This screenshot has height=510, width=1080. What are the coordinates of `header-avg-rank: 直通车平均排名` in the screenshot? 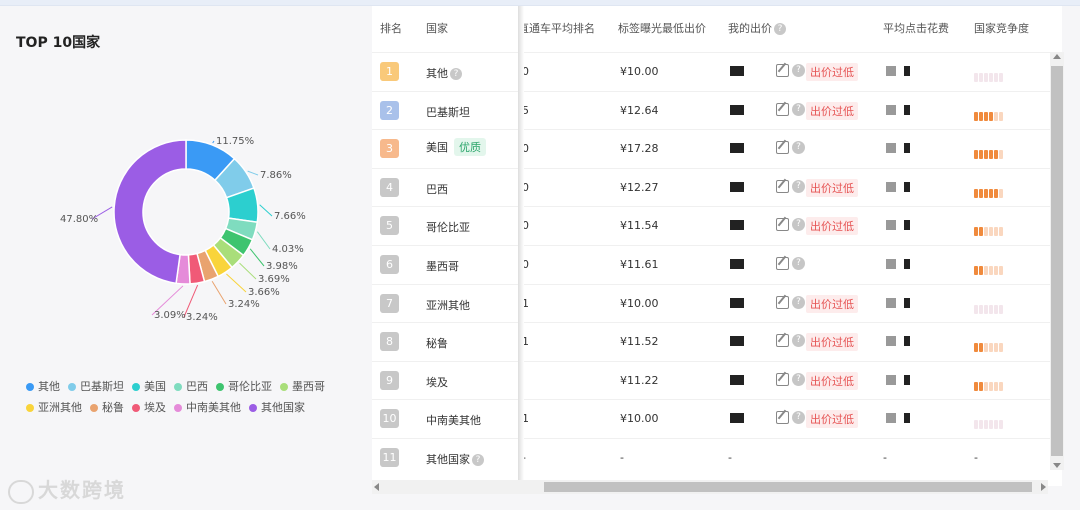 It's located at (556, 28).